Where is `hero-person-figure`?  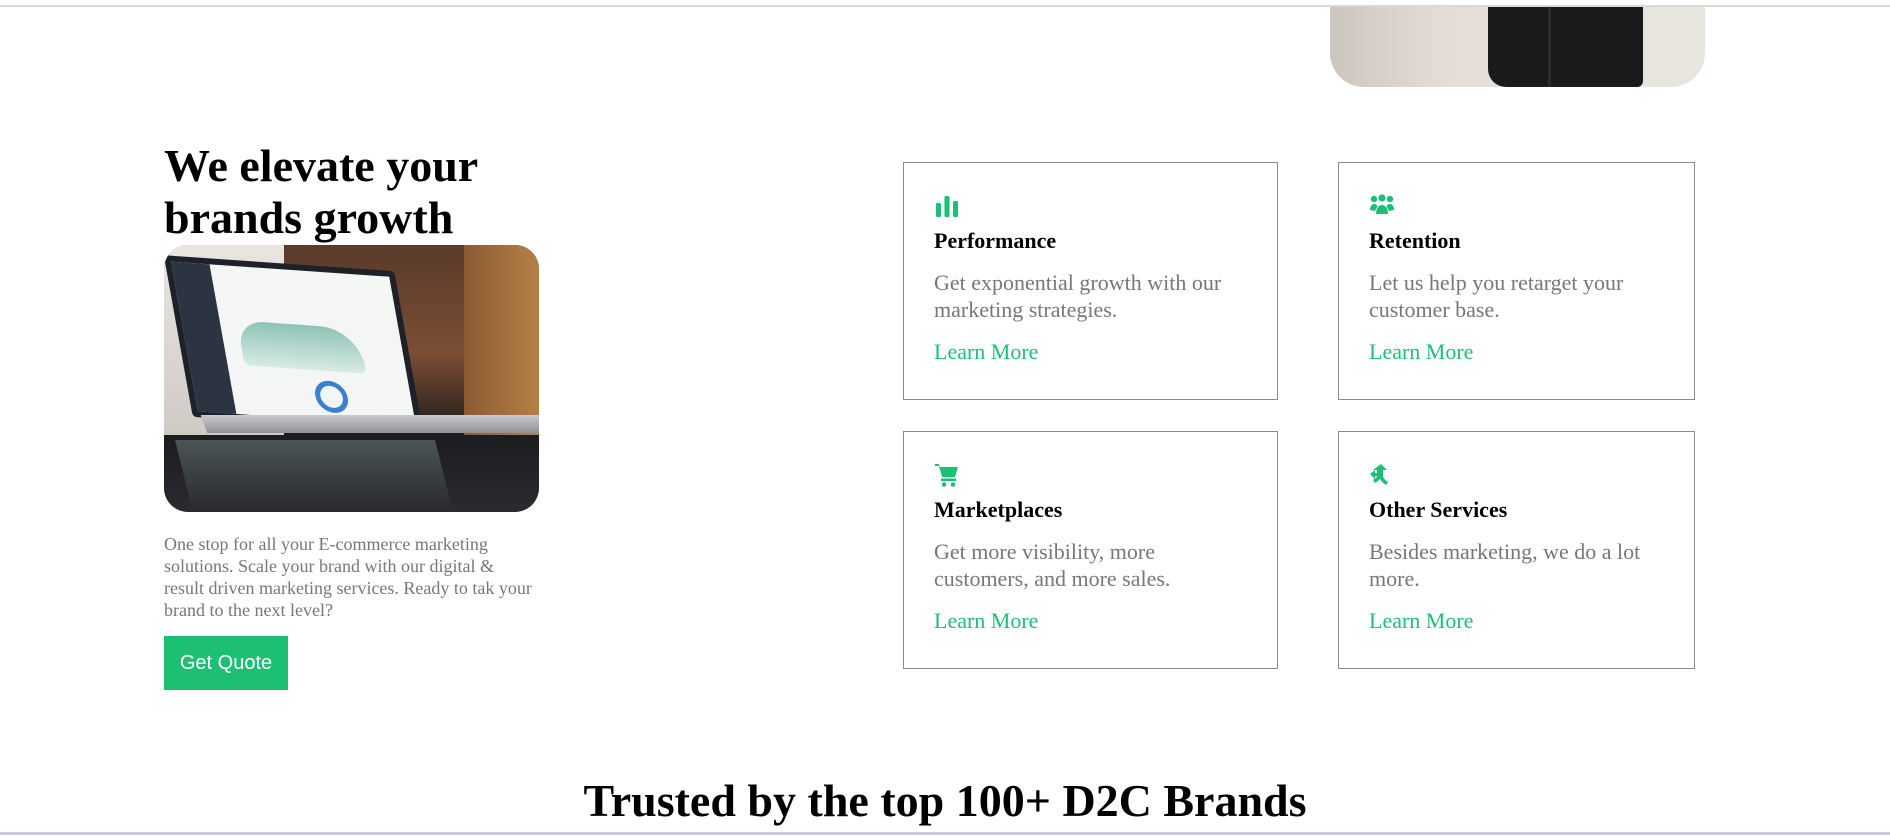 hero-person-figure is located at coordinates (1565, 47).